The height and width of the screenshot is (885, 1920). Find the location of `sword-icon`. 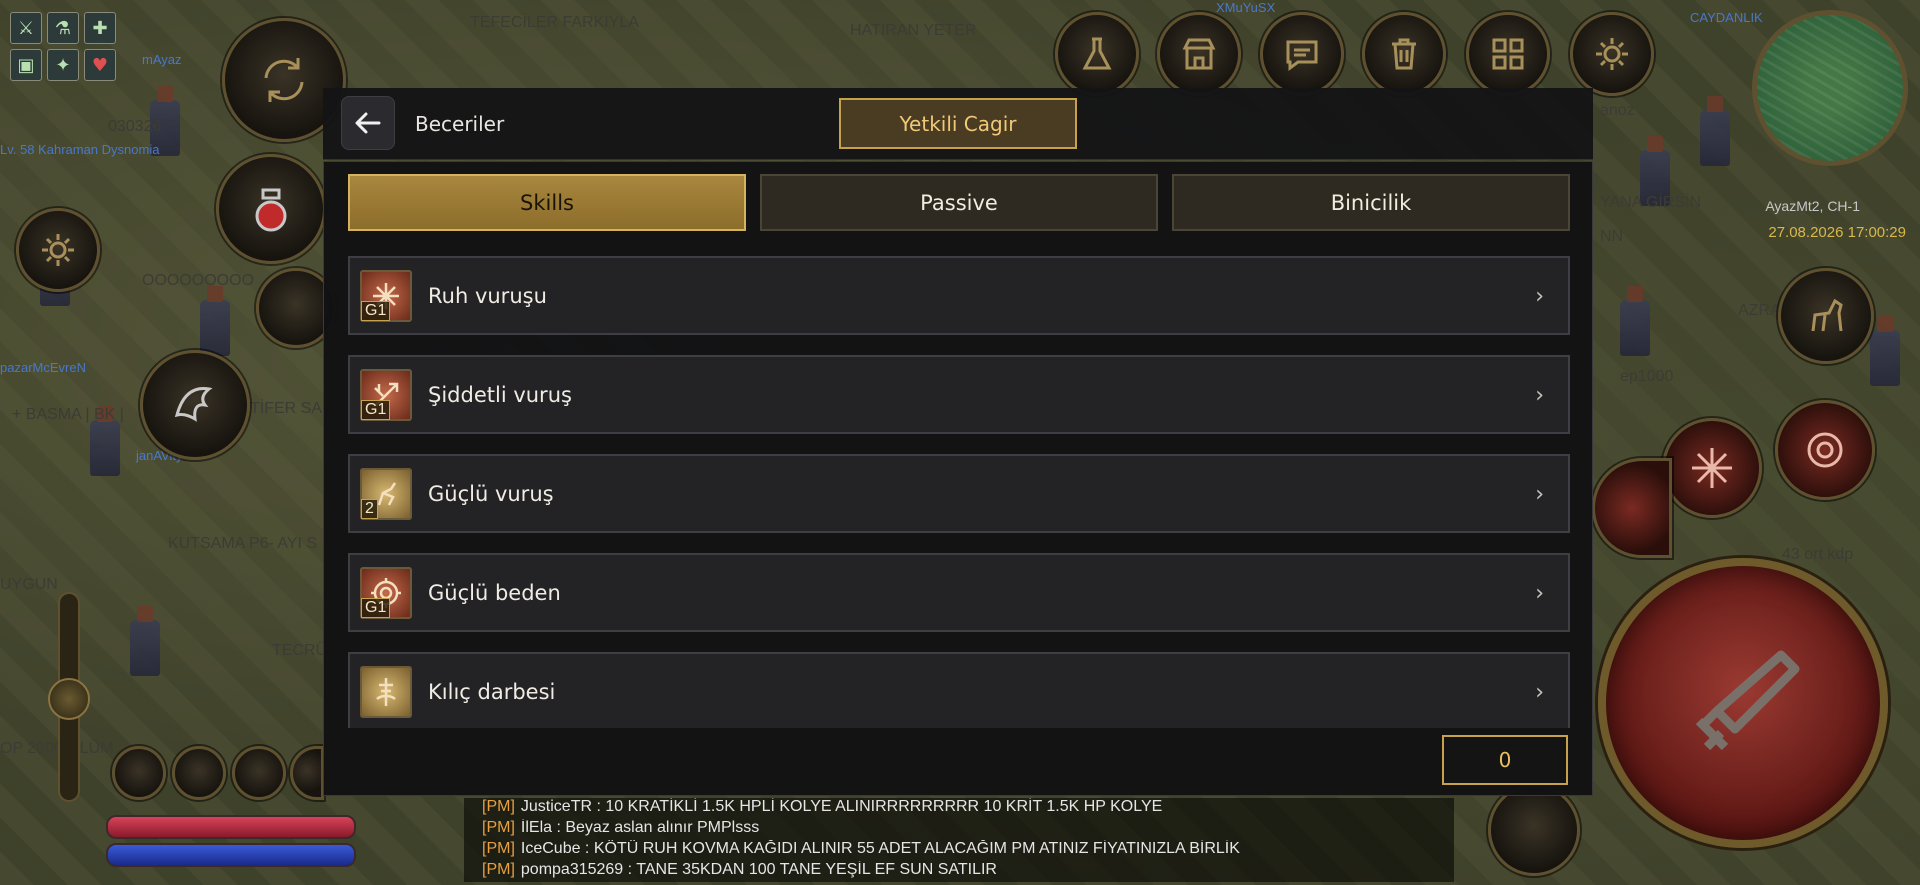

sword-icon is located at coordinates (1747, 700).